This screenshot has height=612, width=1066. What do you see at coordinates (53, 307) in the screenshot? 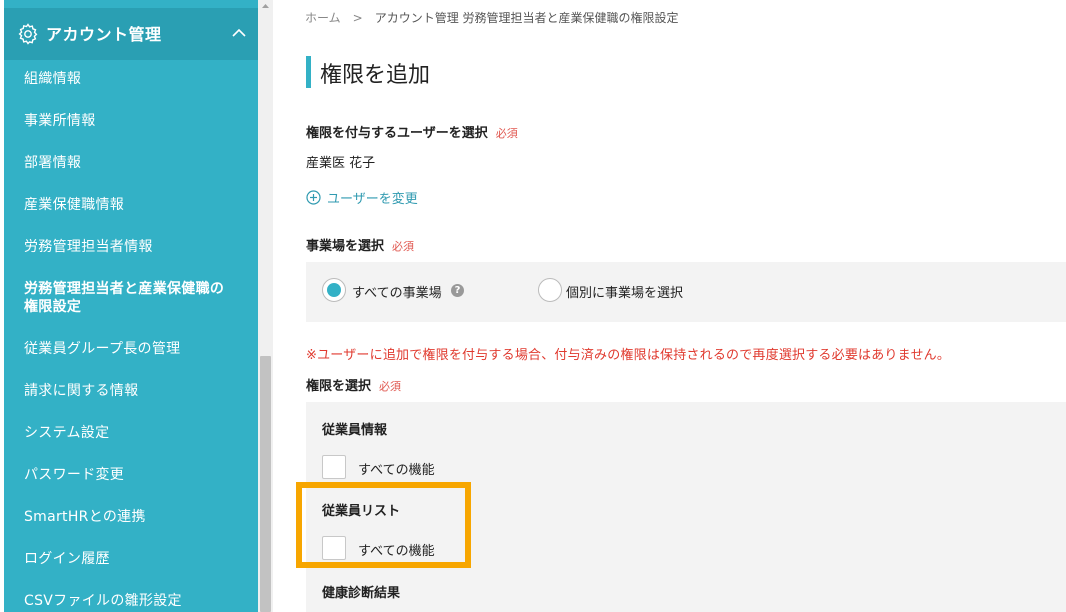
I see `sidebar-item-label-line2: 権限設定` at bounding box center [53, 307].